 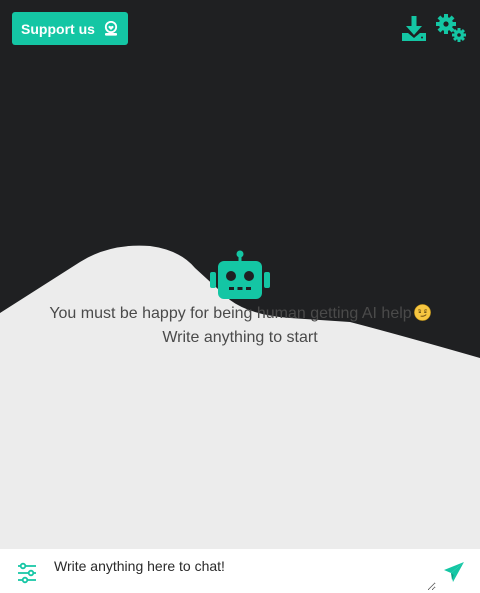 I want to click on smirk-emoji-icon, so click(x=422, y=312).